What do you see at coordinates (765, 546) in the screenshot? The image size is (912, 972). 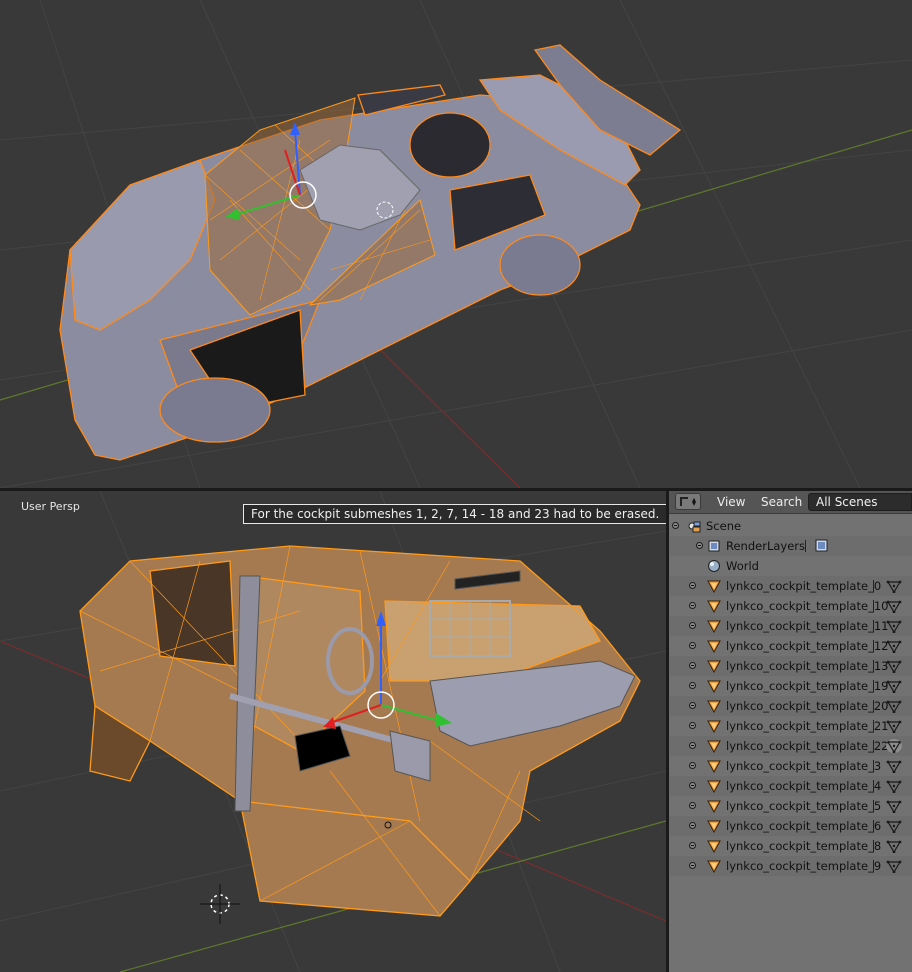 I see `render-layers-label: RenderLayers` at bounding box center [765, 546].